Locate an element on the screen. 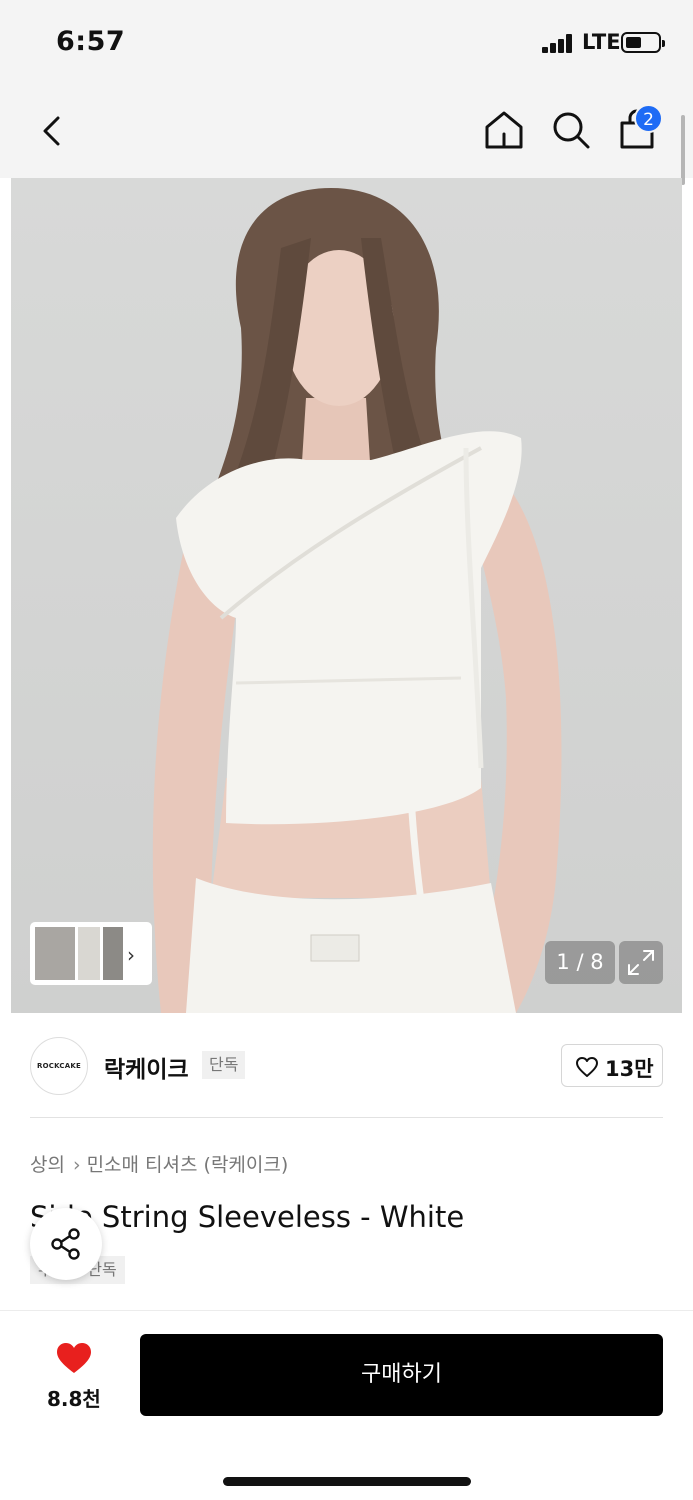  search-icon is located at coordinates (571, 130).